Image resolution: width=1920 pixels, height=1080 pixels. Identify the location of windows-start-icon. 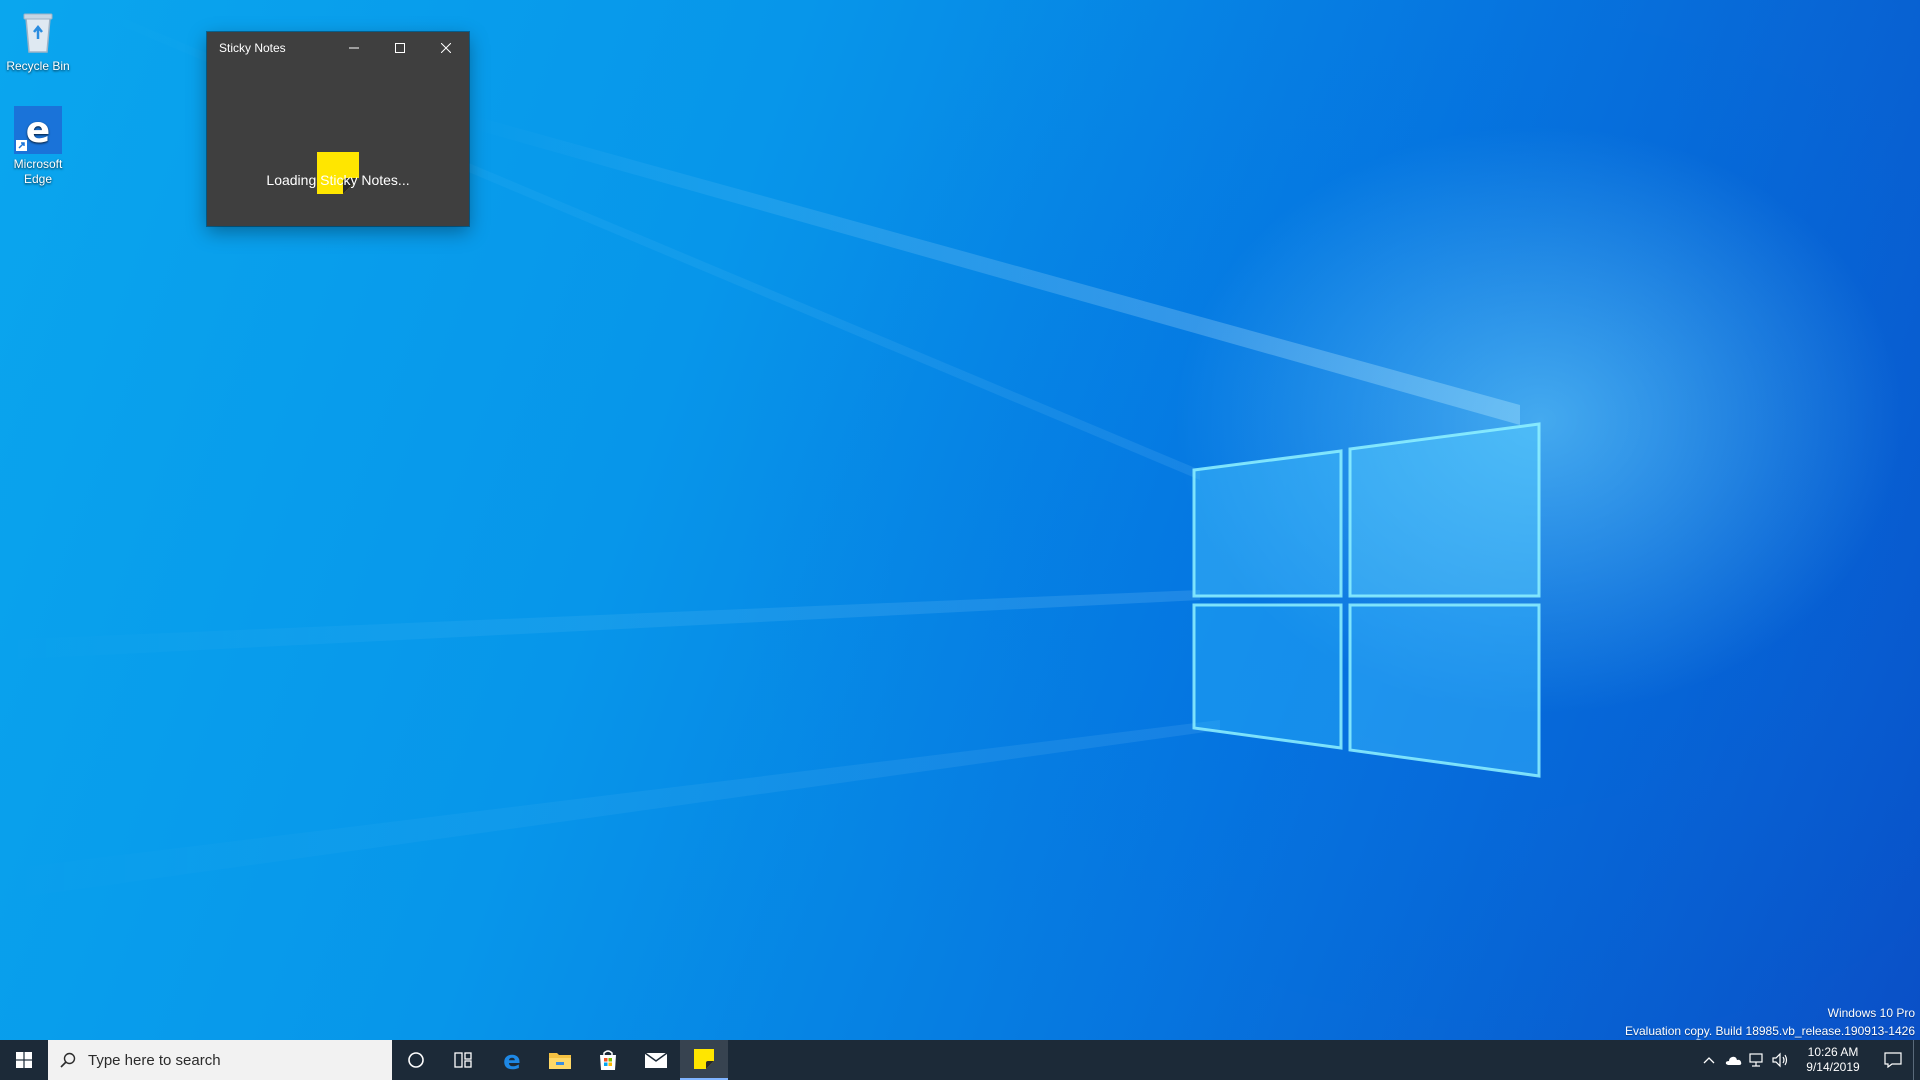
(24, 1060).